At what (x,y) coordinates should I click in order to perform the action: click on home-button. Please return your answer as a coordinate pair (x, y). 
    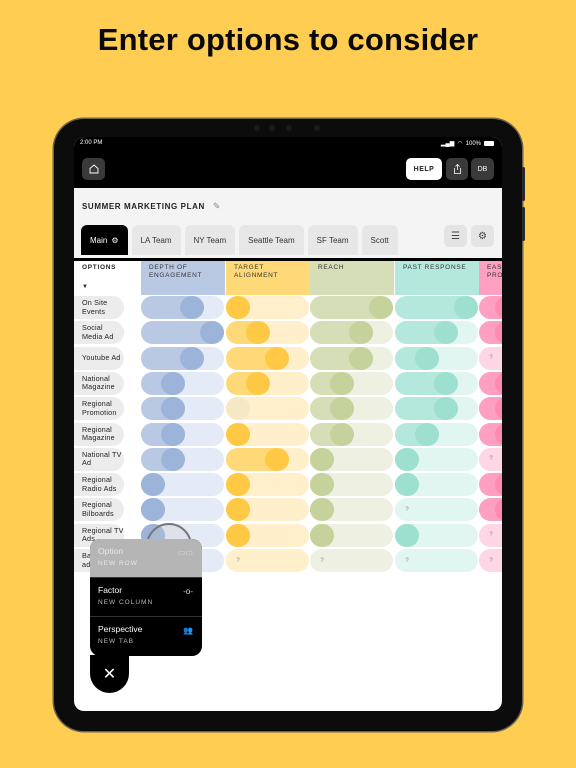
    Looking at the image, I should click on (93, 169).